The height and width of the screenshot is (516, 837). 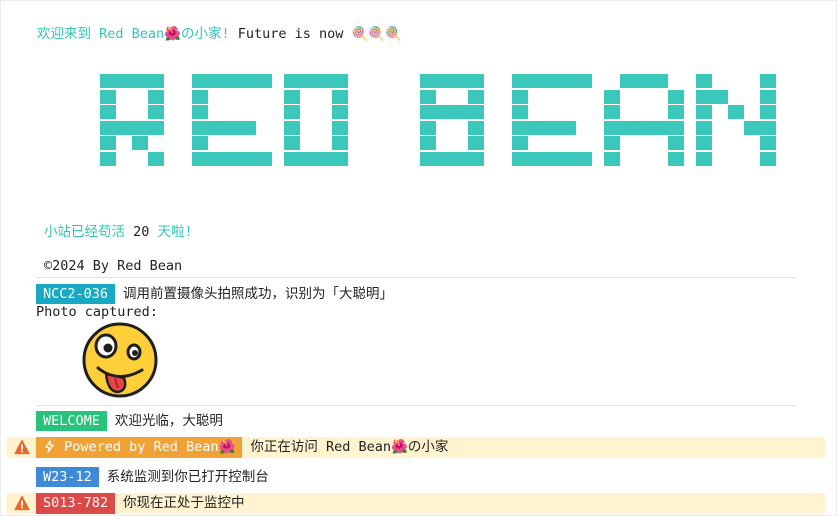 I want to click on console-entry: W23-12 系统监测到你已打开控制台, so click(x=152, y=477).